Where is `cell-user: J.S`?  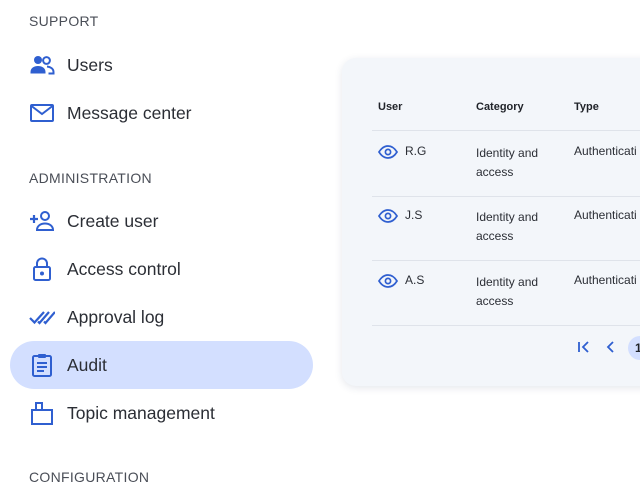
cell-user: J.S is located at coordinates (414, 215).